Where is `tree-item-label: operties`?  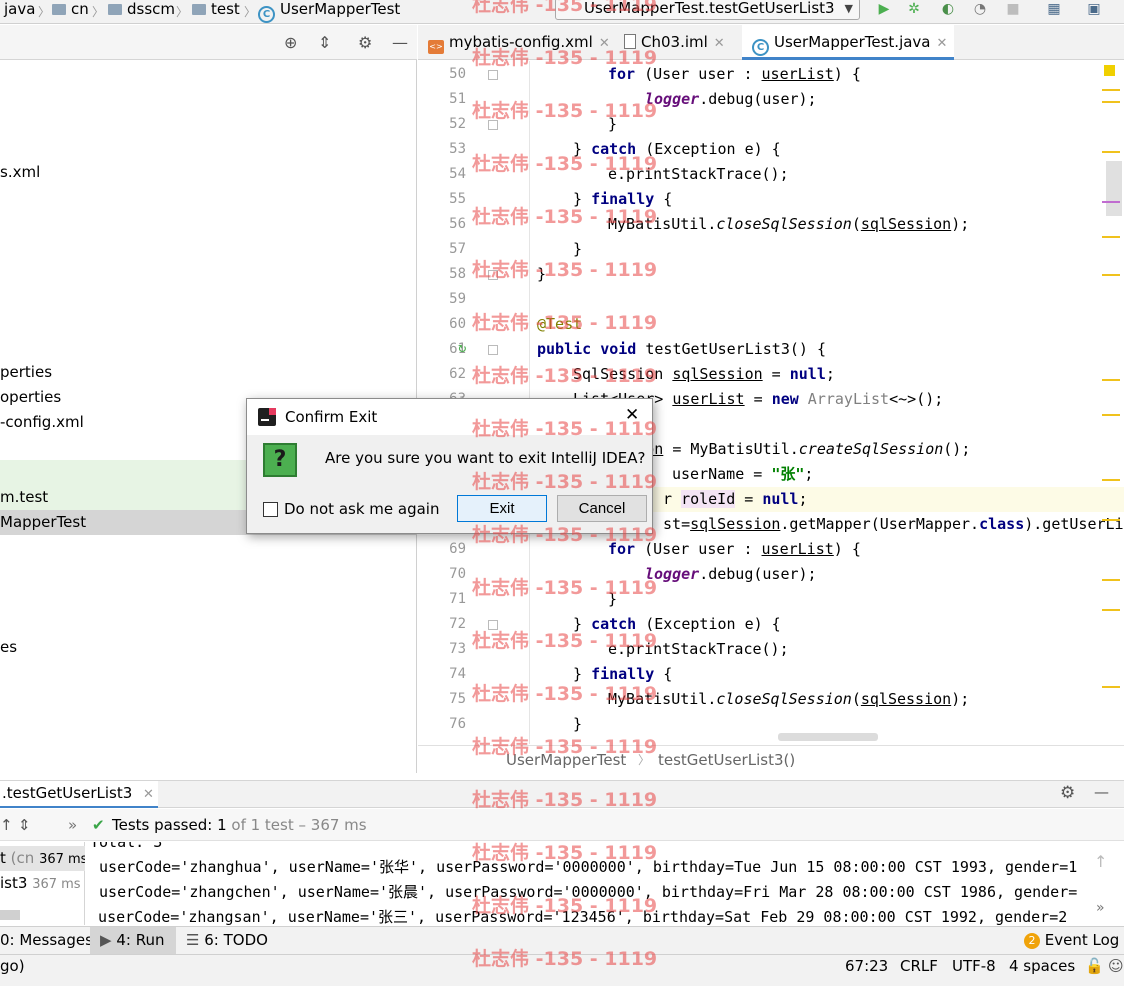
tree-item-label: operties is located at coordinates (31, 397).